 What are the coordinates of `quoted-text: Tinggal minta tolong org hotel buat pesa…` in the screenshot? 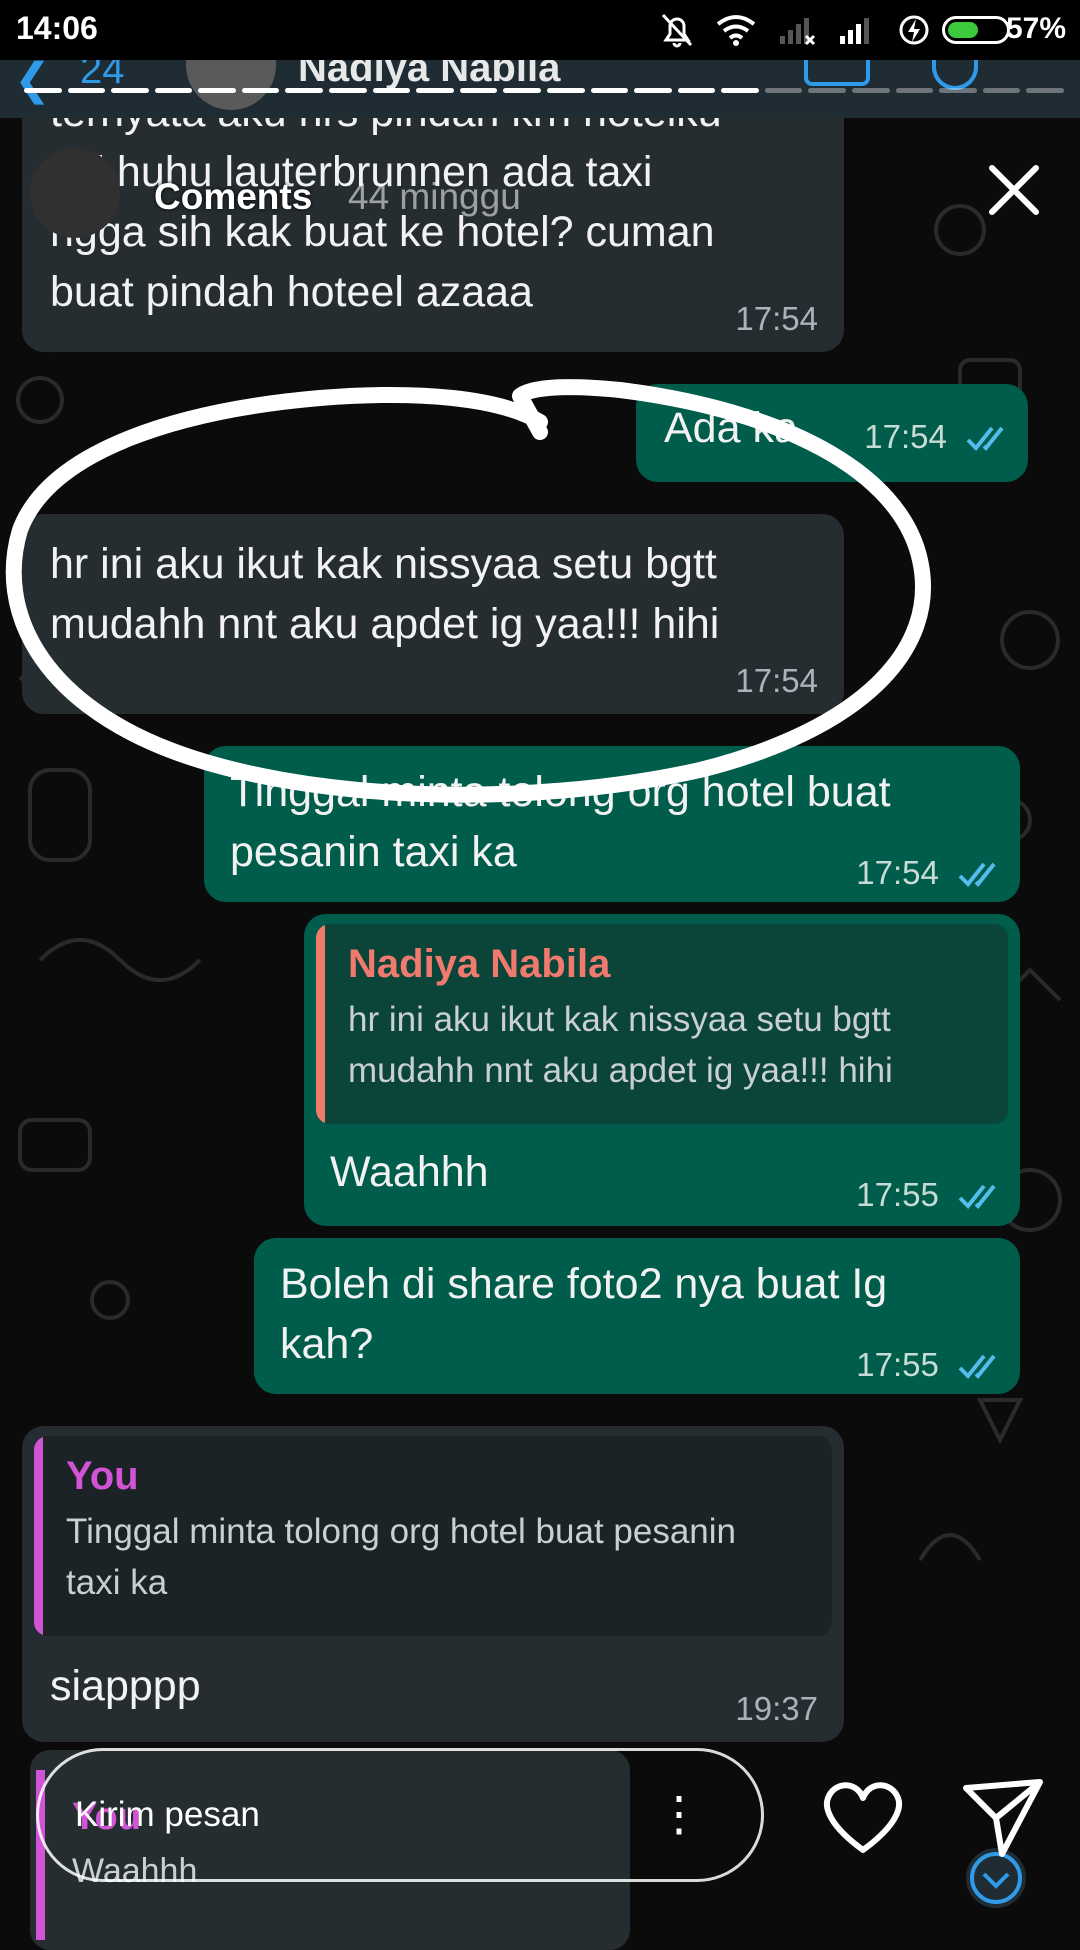 It's located at (401, 1557).